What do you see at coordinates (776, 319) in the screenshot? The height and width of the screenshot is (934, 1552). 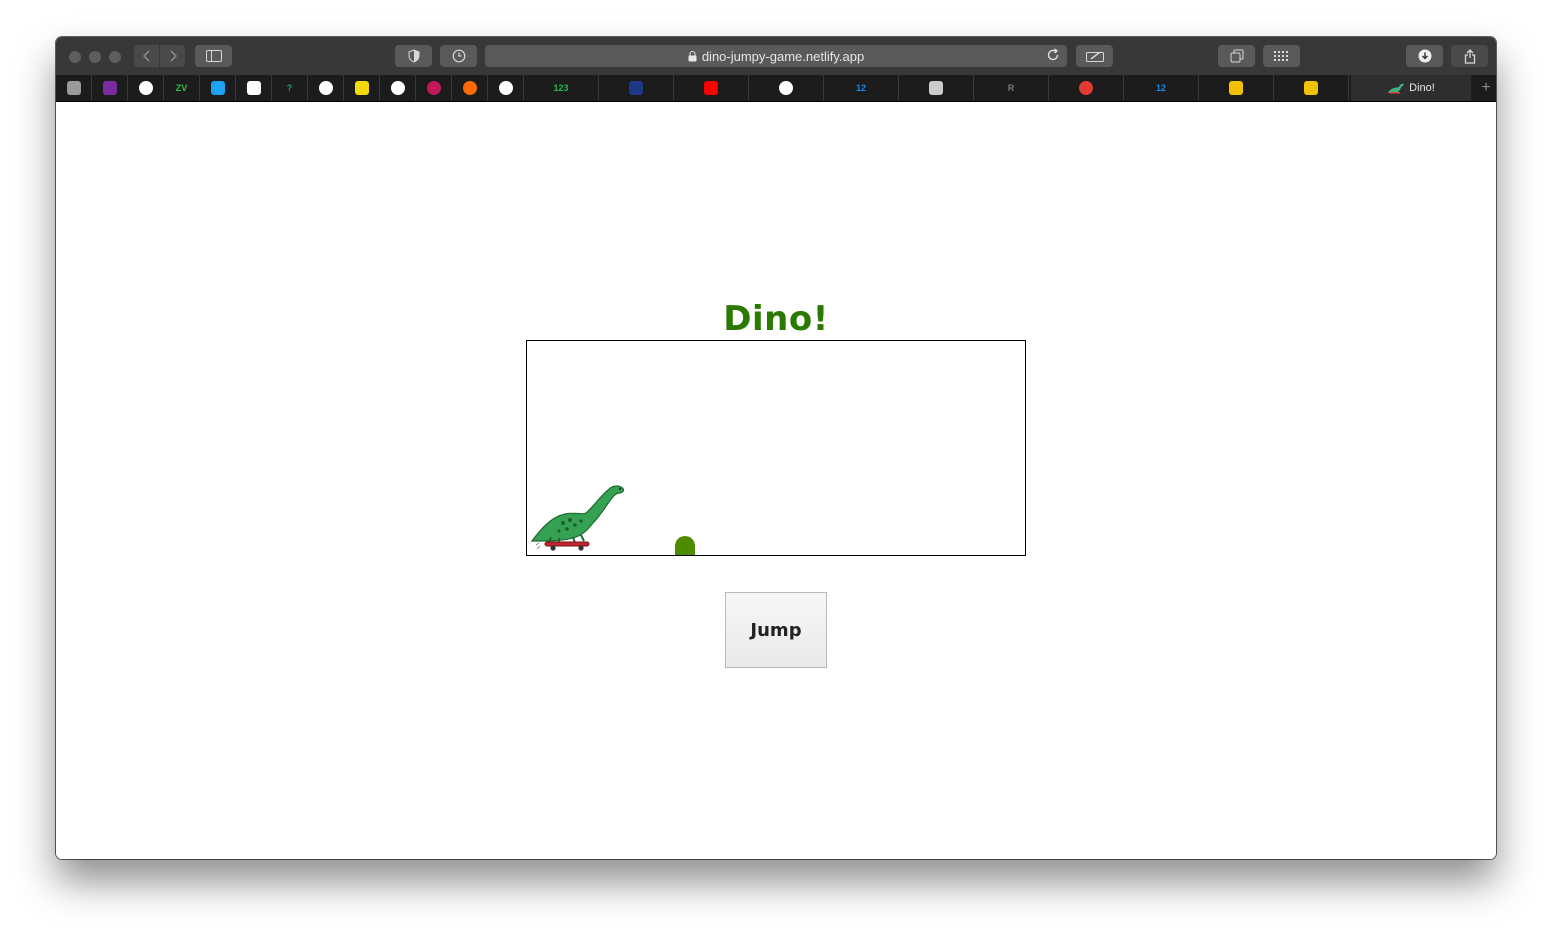 I see `page-title: Dino!` at bounding box center [776, 319].